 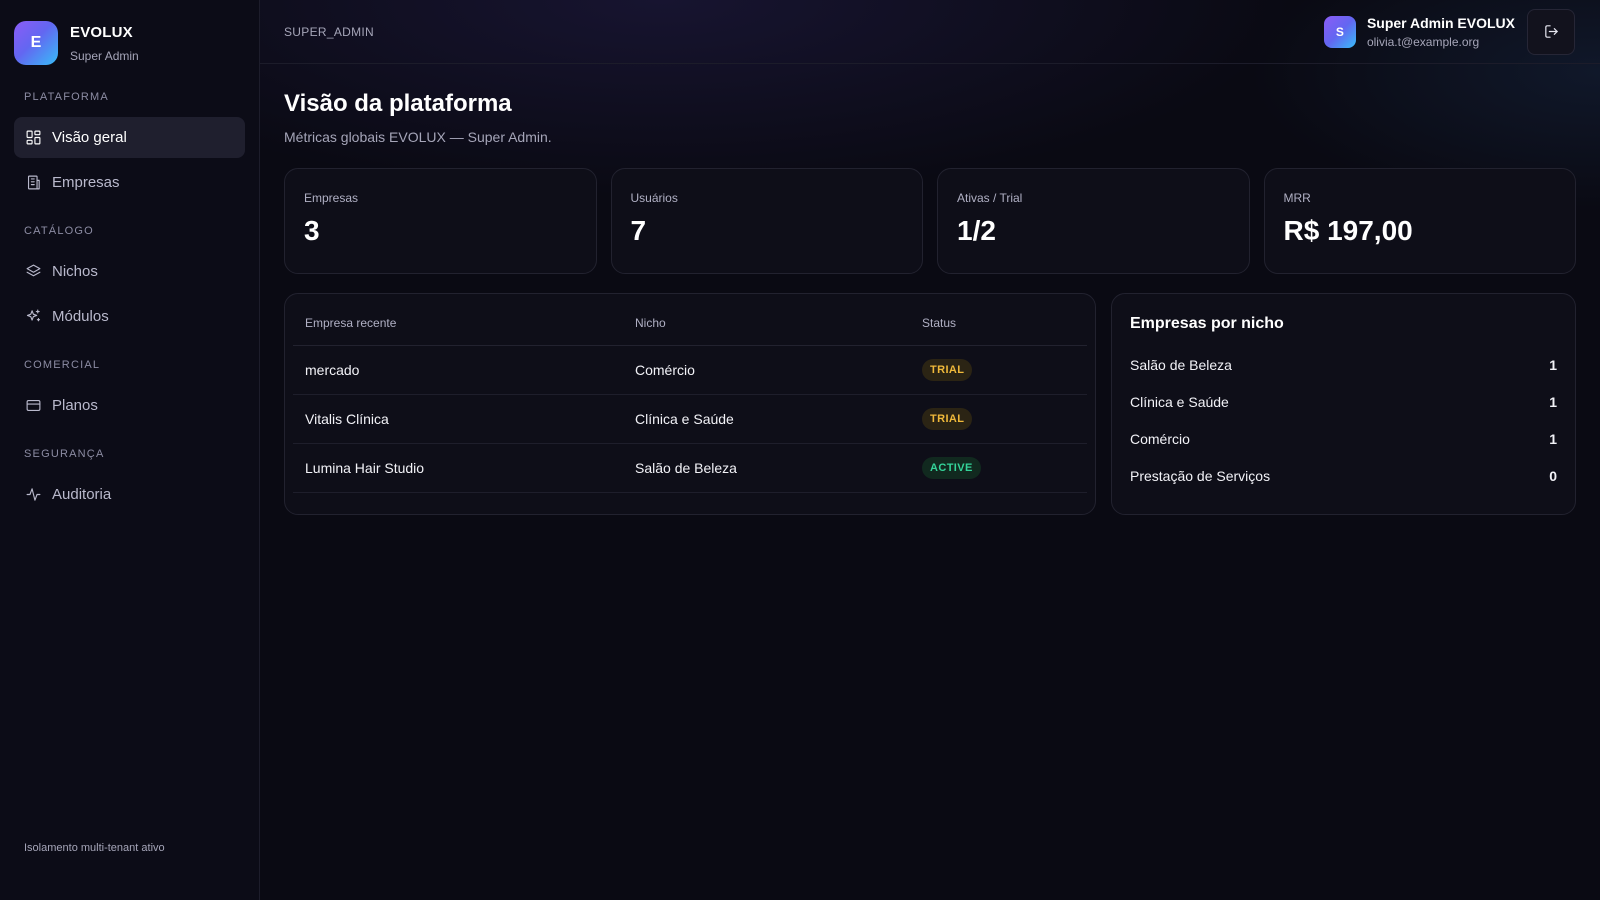 What do you see at coordinates (1339, 31) in the screenshot?
I see `avatar: S` at bounding box center [1339, 31].